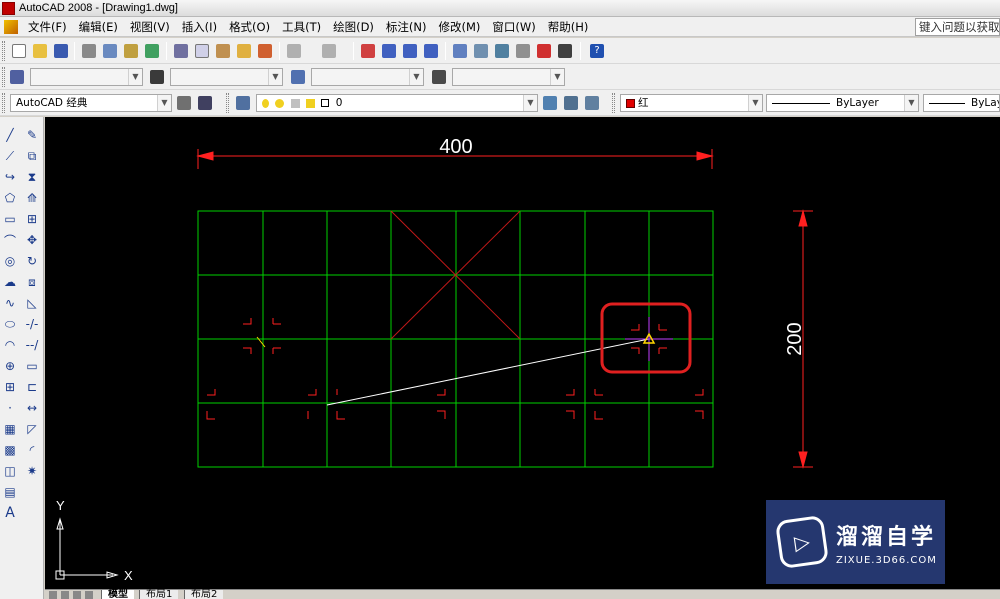 The image size is (1000, 599). Describe the element at coordinates (460, 51) in the screenshot. I see `properties-icon` at that location.